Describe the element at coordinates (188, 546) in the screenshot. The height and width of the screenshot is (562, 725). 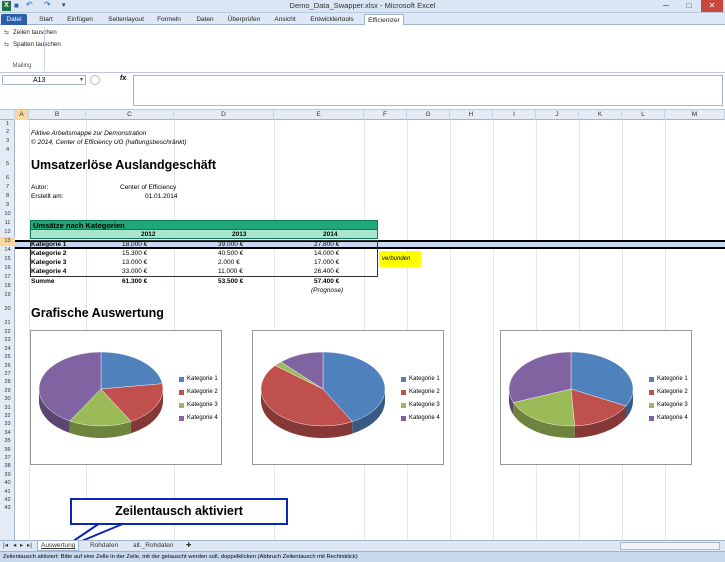
I see `new-sheet-icon: ✚` at that location.